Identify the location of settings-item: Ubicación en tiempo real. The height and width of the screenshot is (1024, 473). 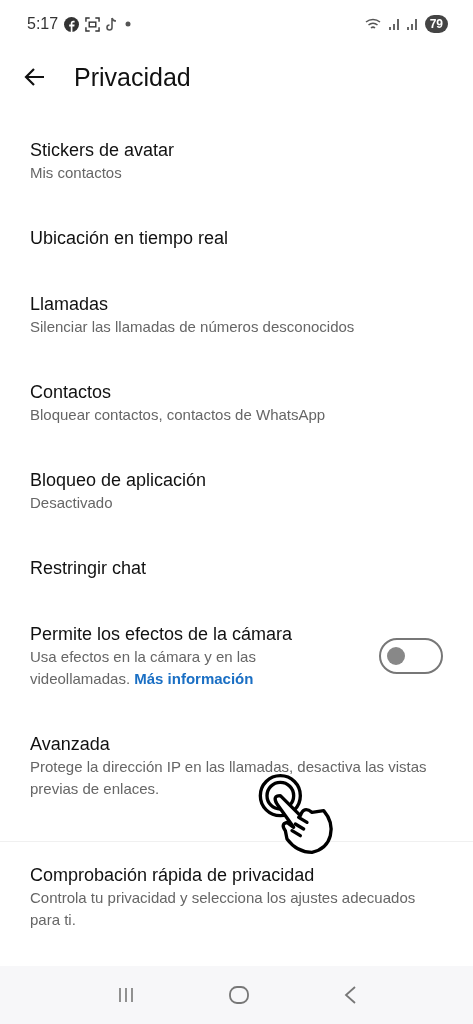
(236, 238).